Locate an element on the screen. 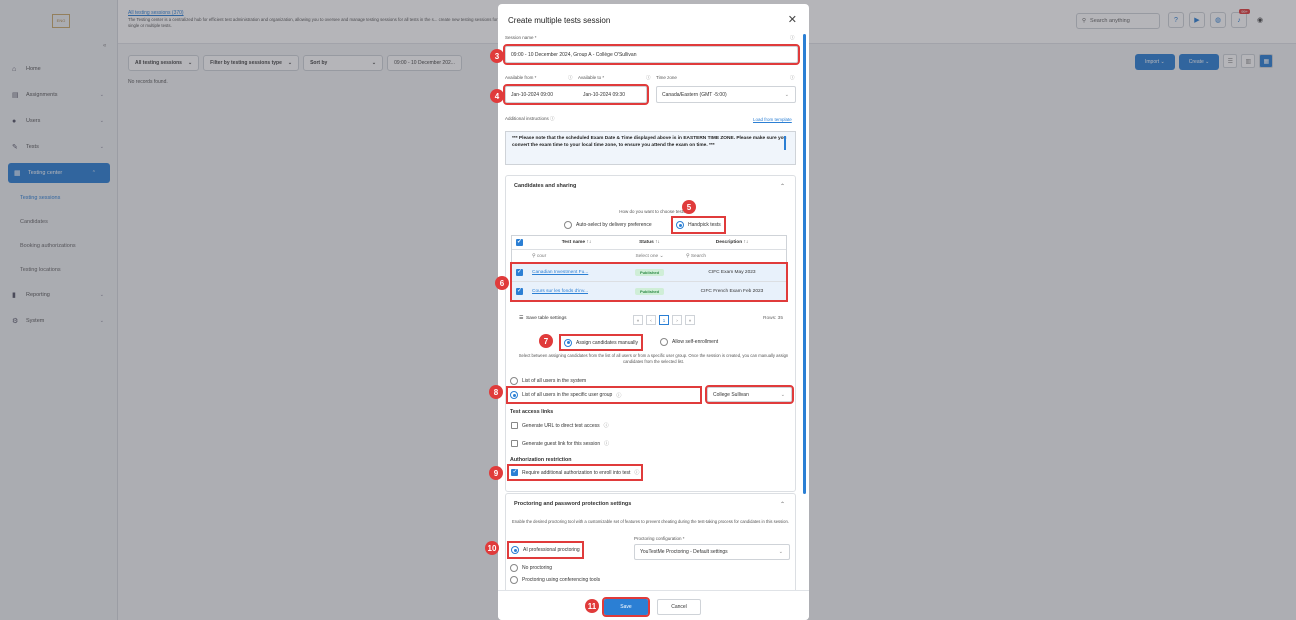 The image size is (1296, 620). save-button: Save is located at coordinates (626, 607).